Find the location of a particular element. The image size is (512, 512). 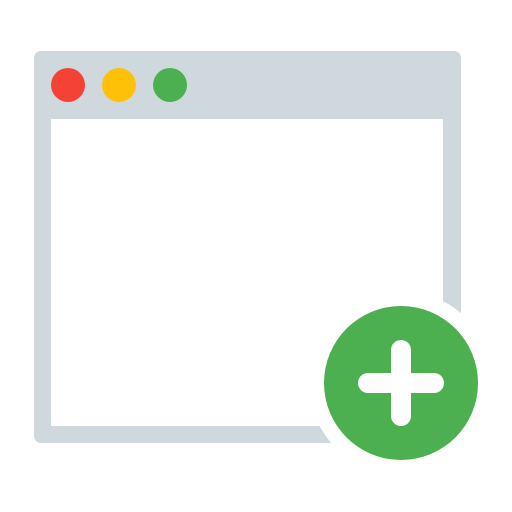

plus-vertical-bar is located at coordinates (401, 383).